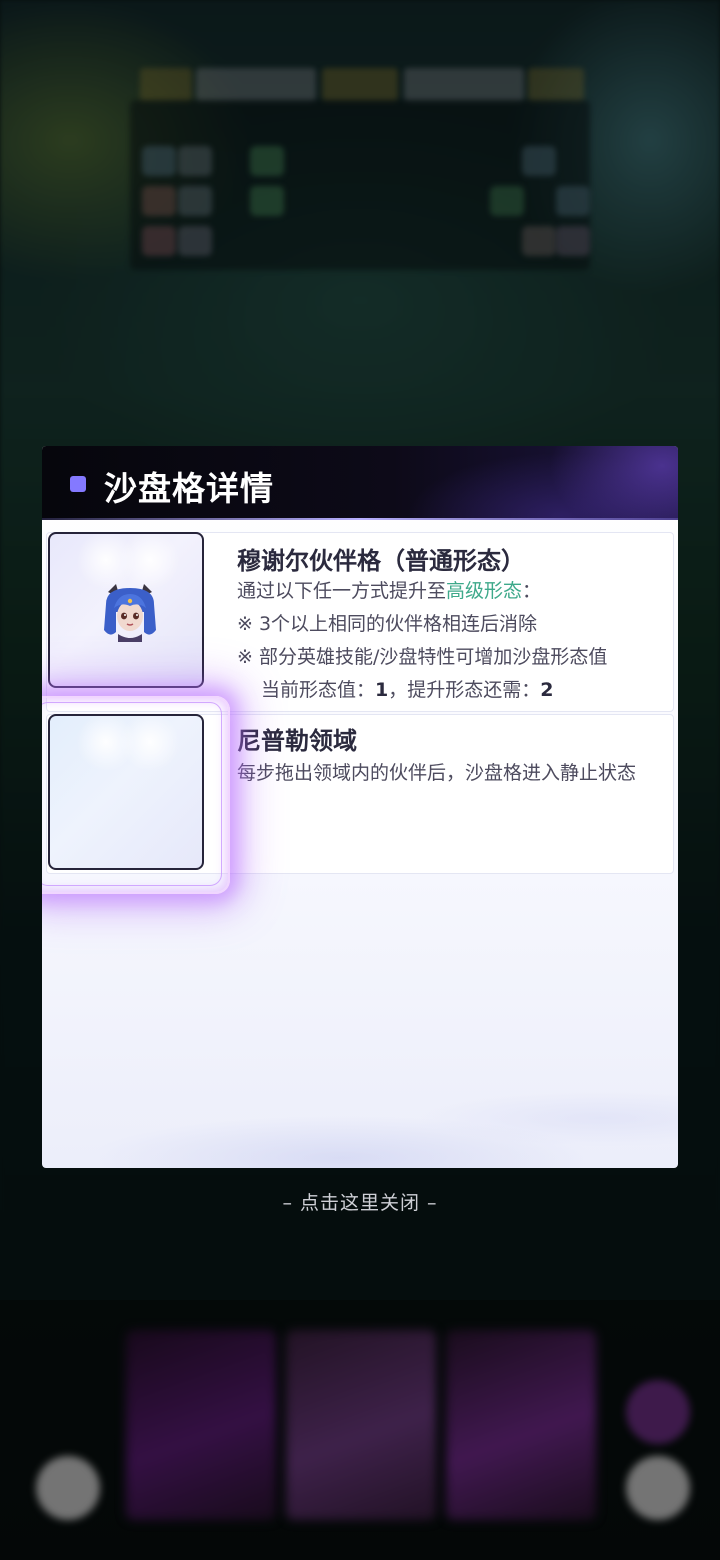  What do you see at coordinates (381, 560) in the screenshot?
I see `cell-name: 穆谢尔伙伴格（普通形态）` at bounding box center [381, 560].